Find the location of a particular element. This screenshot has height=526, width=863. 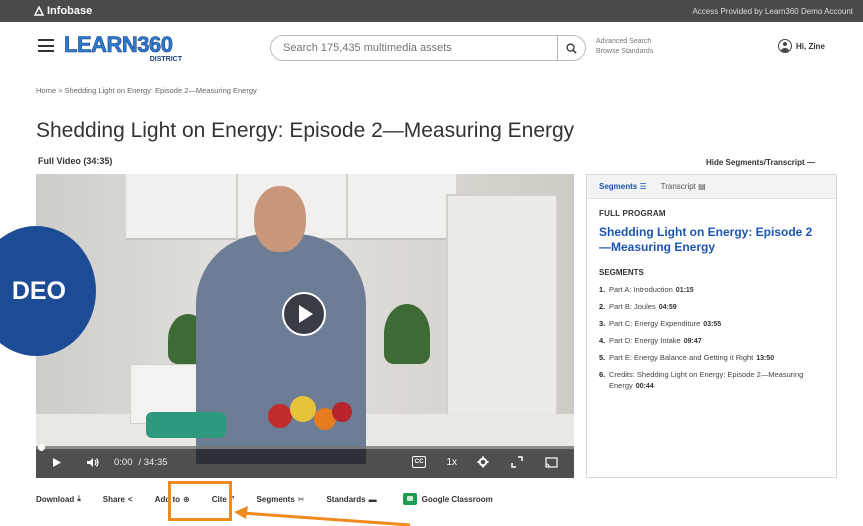

full-program-label: FULL PROGRAM is located at coordinates (632, 213).